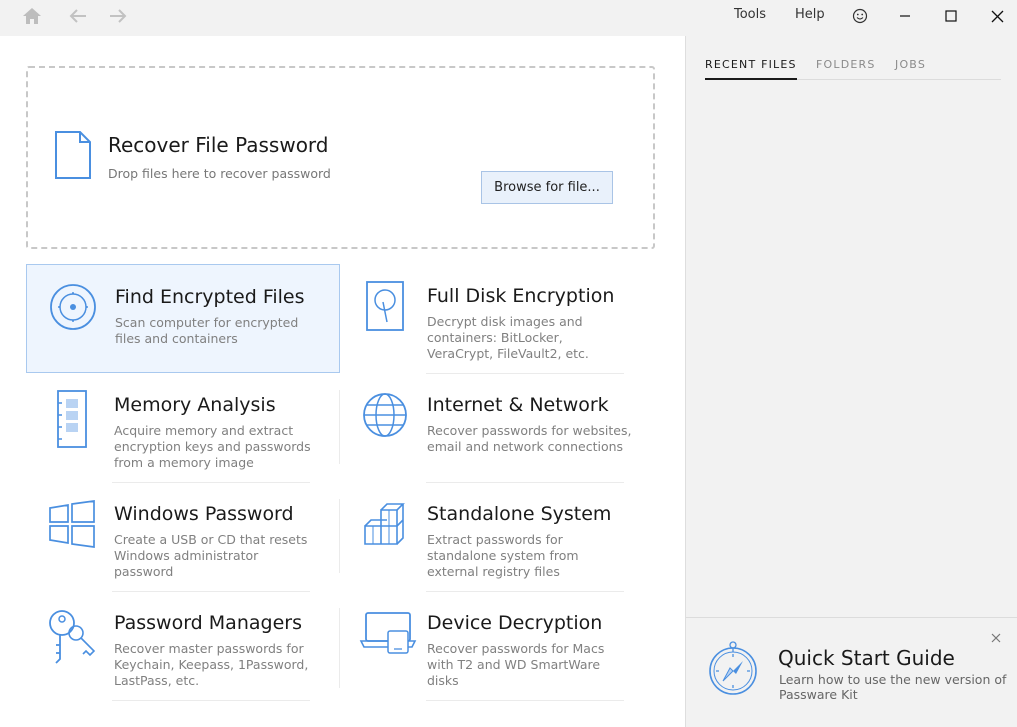 The width and height of the screenshot is (1017, 727). What do you see at coordinates (750, 14) in the screenshot?
I see `menu-tools: Tools` at bounding box center [750, 14].